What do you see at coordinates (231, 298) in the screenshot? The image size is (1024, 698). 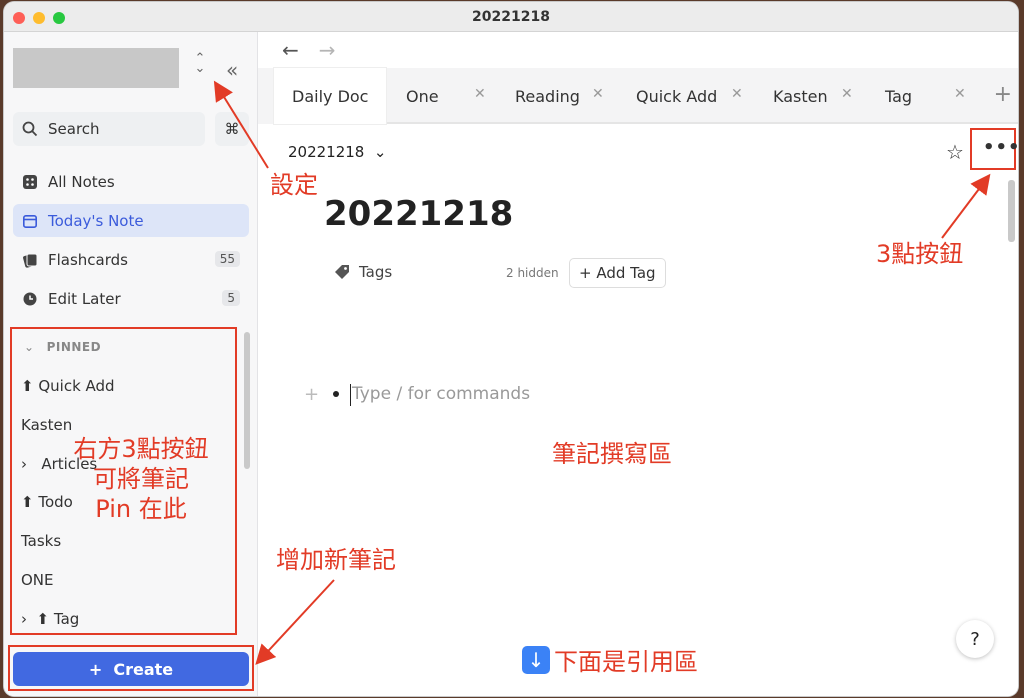 I see `count-badge: 5` at bounding box center [231, 298].